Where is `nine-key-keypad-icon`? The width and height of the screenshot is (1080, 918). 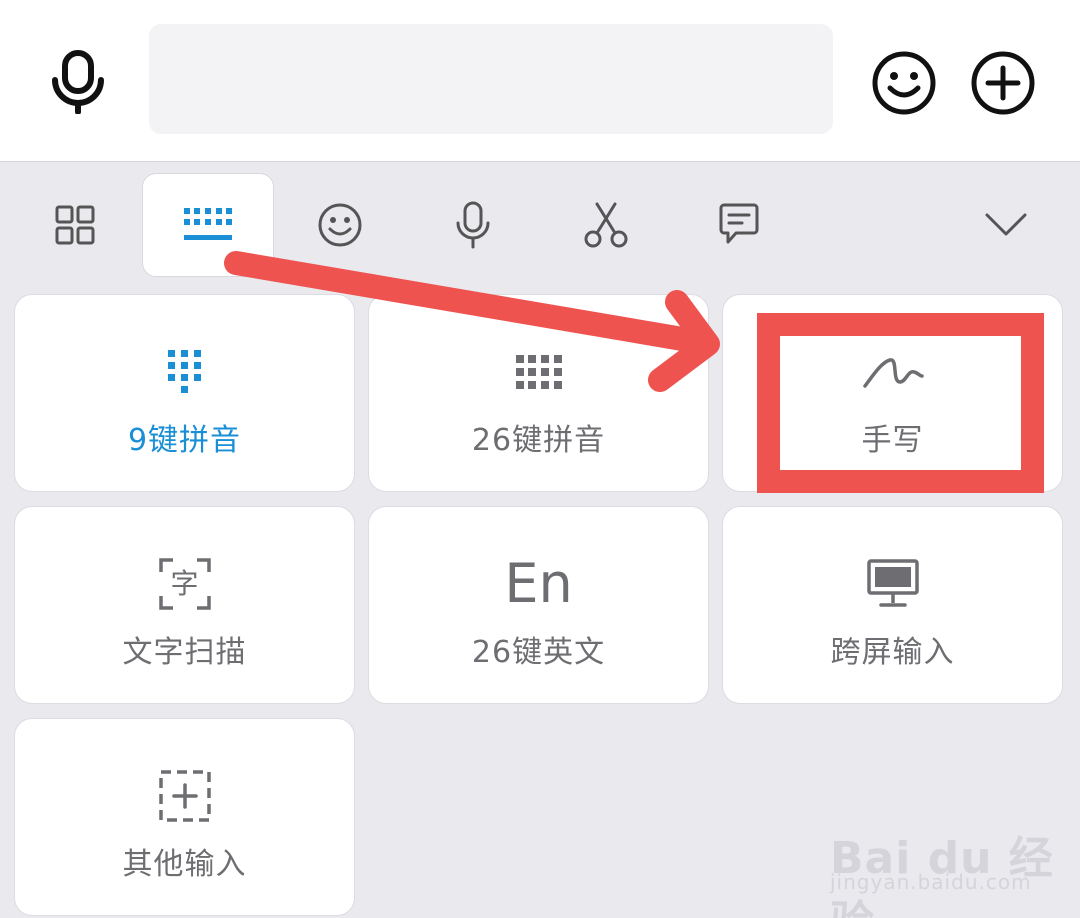
nine-key-keypad-icon is located at coordinates (184, 372).